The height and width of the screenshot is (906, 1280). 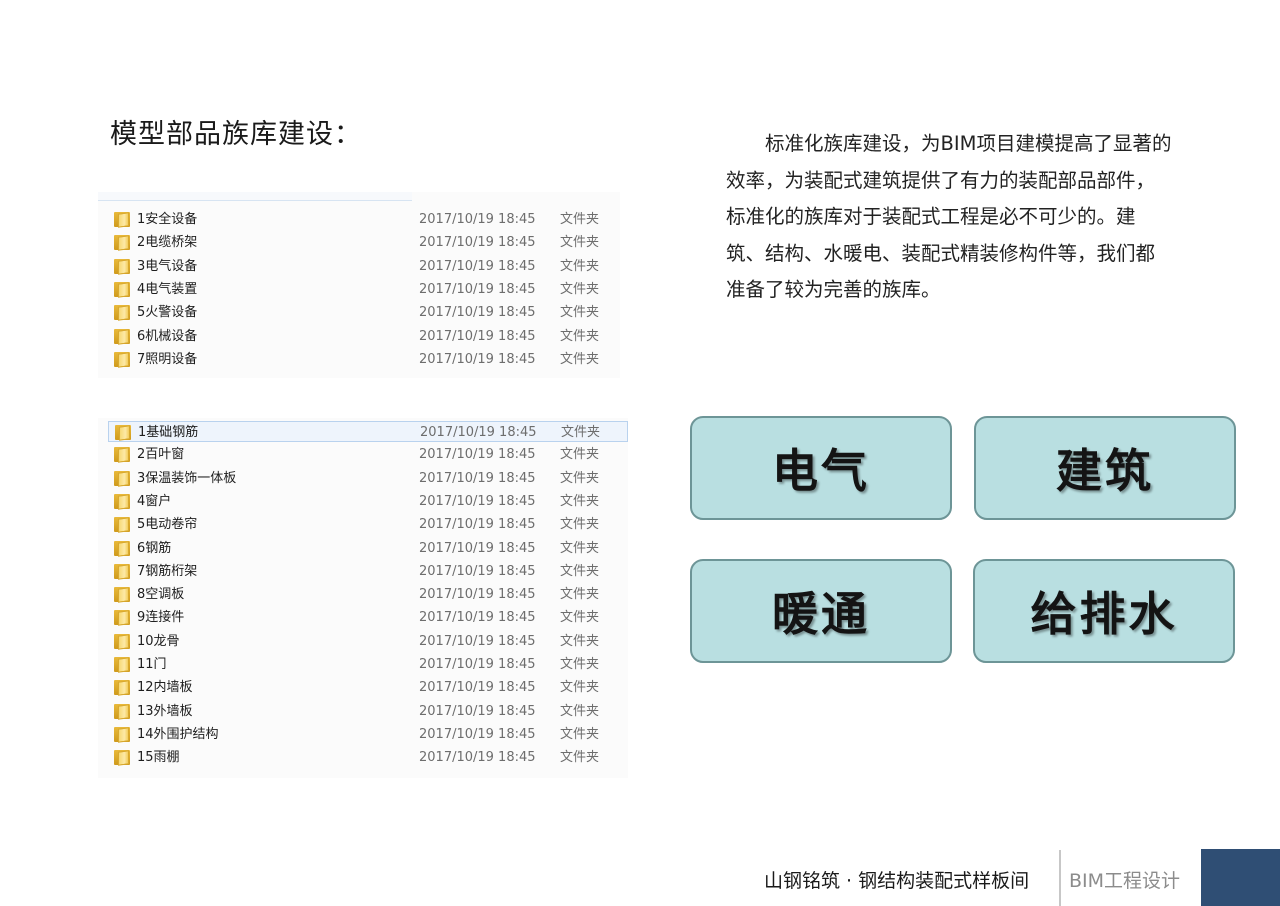 I want to click on folder-name: 3保温装饰一体板, so click(x=187, y=478).